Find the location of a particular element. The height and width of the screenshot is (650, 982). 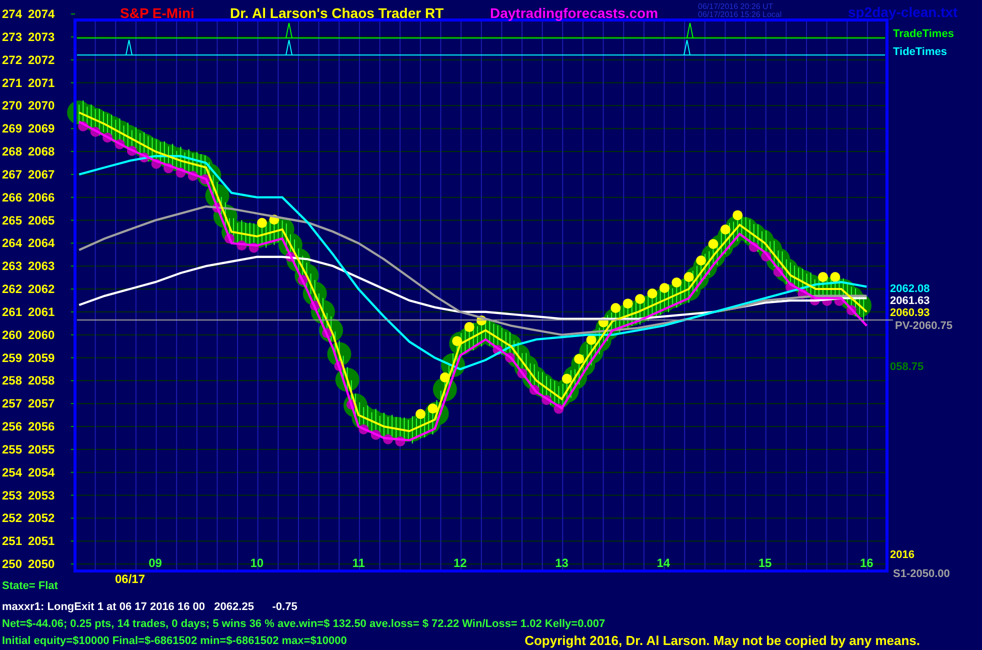

axis-label: 264 is located at coordinates (12, 243).